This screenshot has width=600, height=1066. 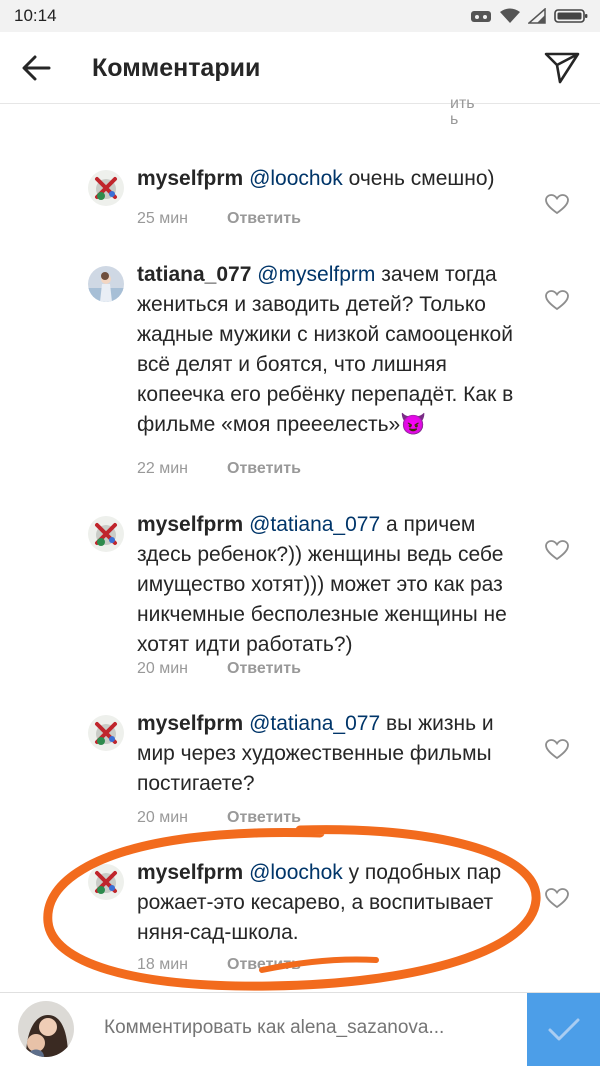 I want to click on current-user-avatar, so click(x=46, y=1029).